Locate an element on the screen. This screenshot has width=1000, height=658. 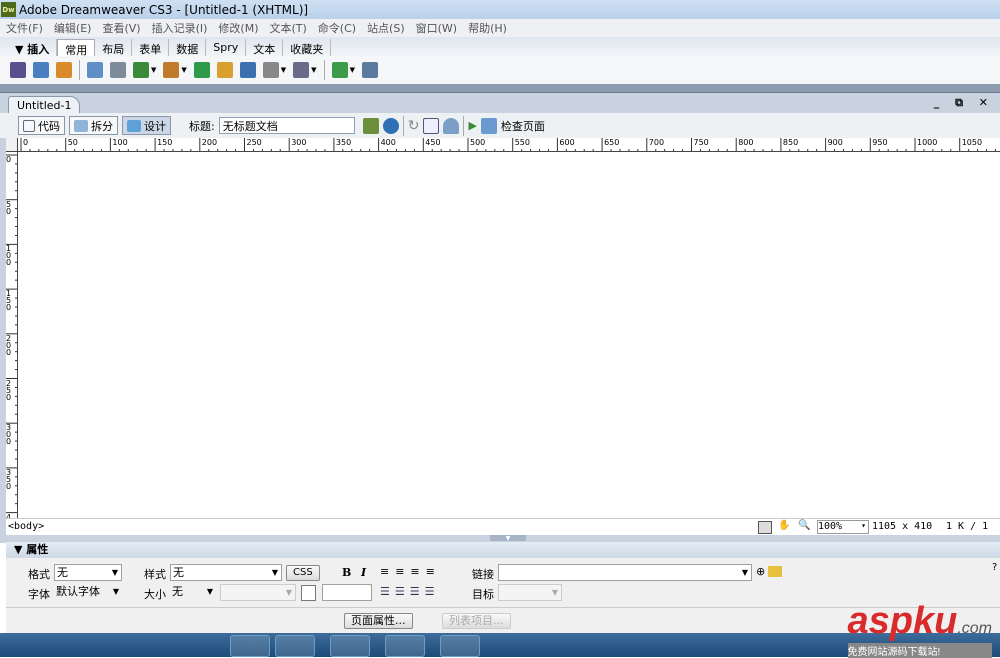
insert-panel-toggle: ▼ 插入 is located at coordinates (33, 47).